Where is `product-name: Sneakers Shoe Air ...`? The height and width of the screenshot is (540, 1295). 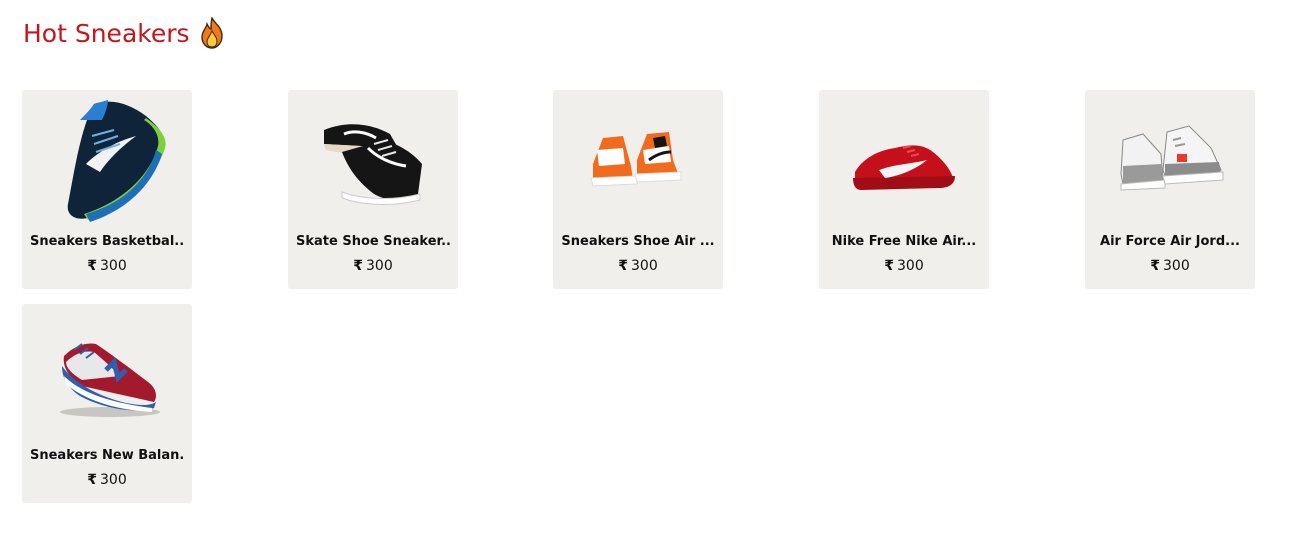 product-name: Sneakers Shoe Air ... is located at coordinates (638, 241).